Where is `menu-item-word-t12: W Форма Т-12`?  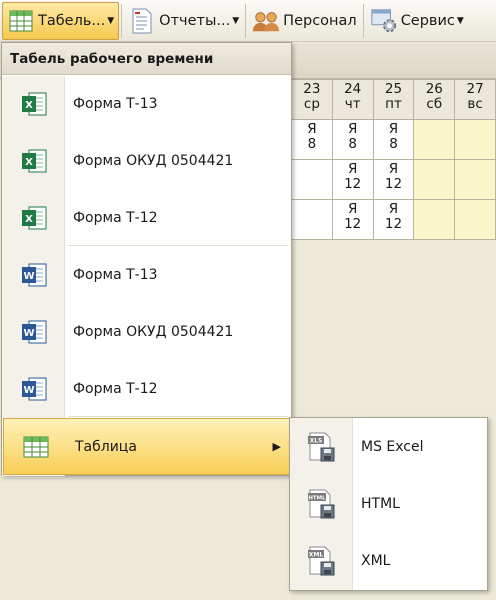 menu-item-word-t12: W Форма Т-12 is located at coordinates (146, 388).